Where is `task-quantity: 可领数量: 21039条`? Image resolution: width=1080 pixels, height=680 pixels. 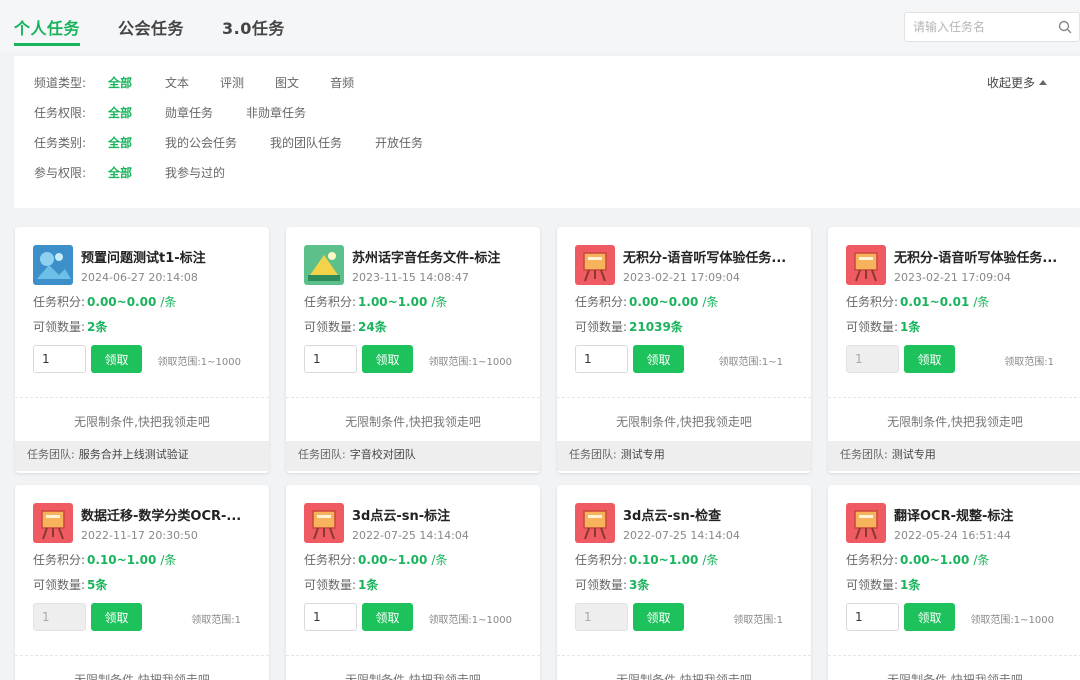
task-quantity: 可领数量: 21039条 is located at coordinates (629, 326).